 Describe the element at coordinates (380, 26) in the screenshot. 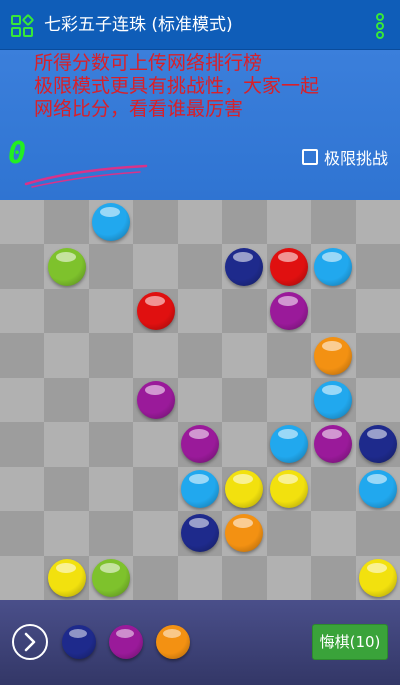

I see `more-vert-icon` at that location.